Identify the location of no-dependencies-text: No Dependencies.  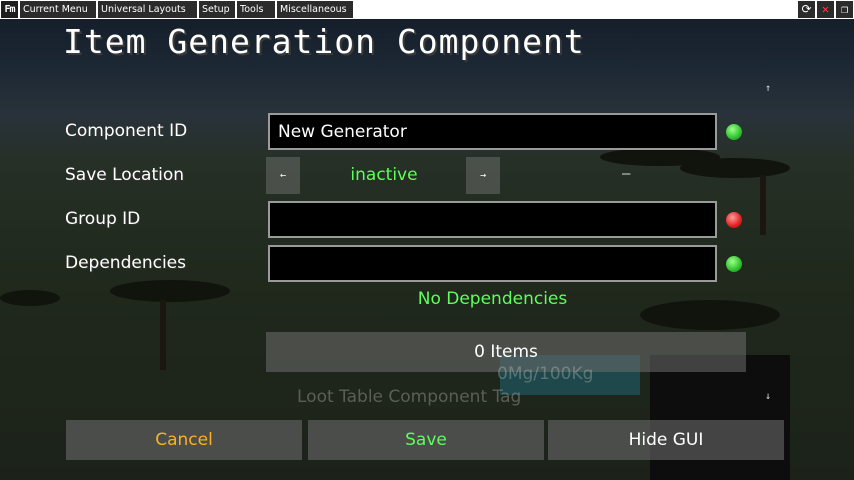
(492, 299).